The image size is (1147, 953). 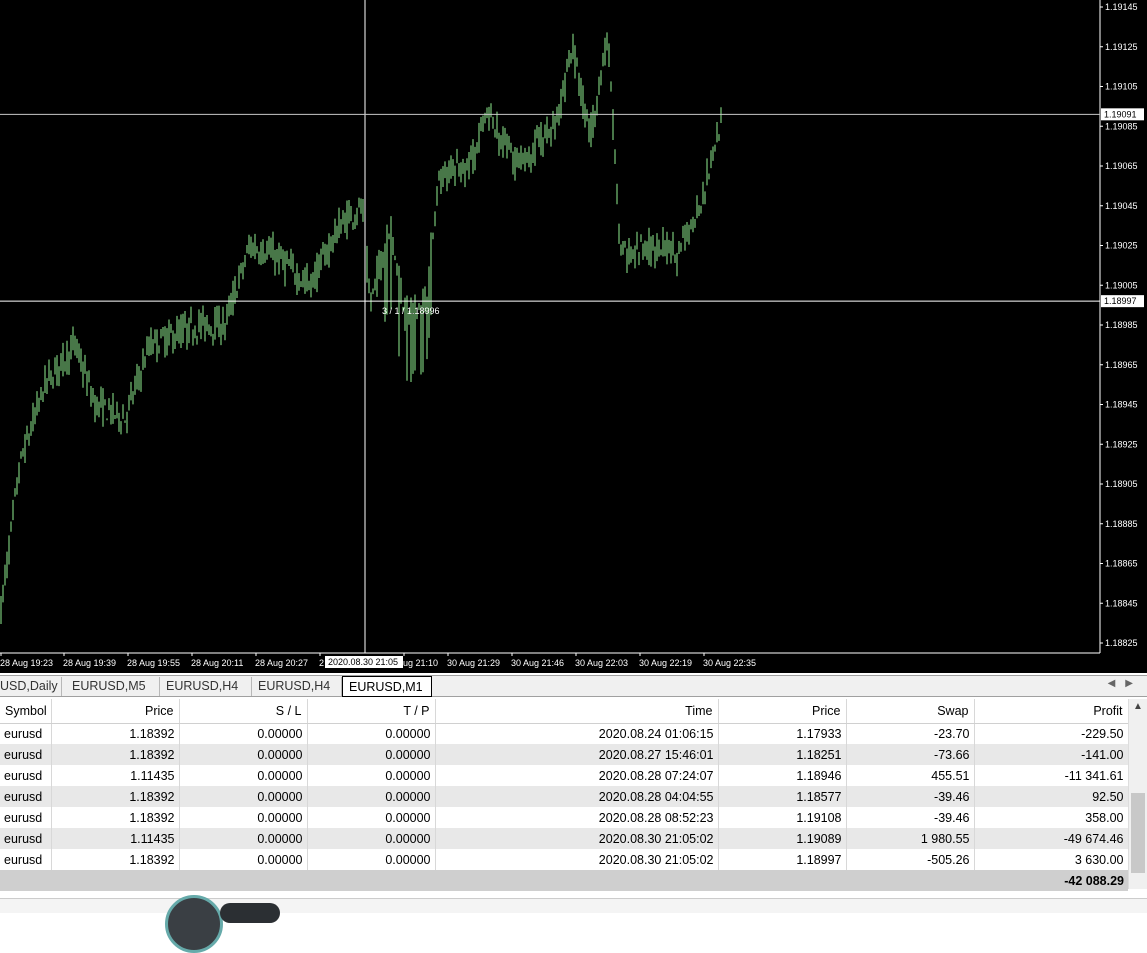 I want to click on tab-right-arrow-icon: ▶, so click(x=1134, y=683).